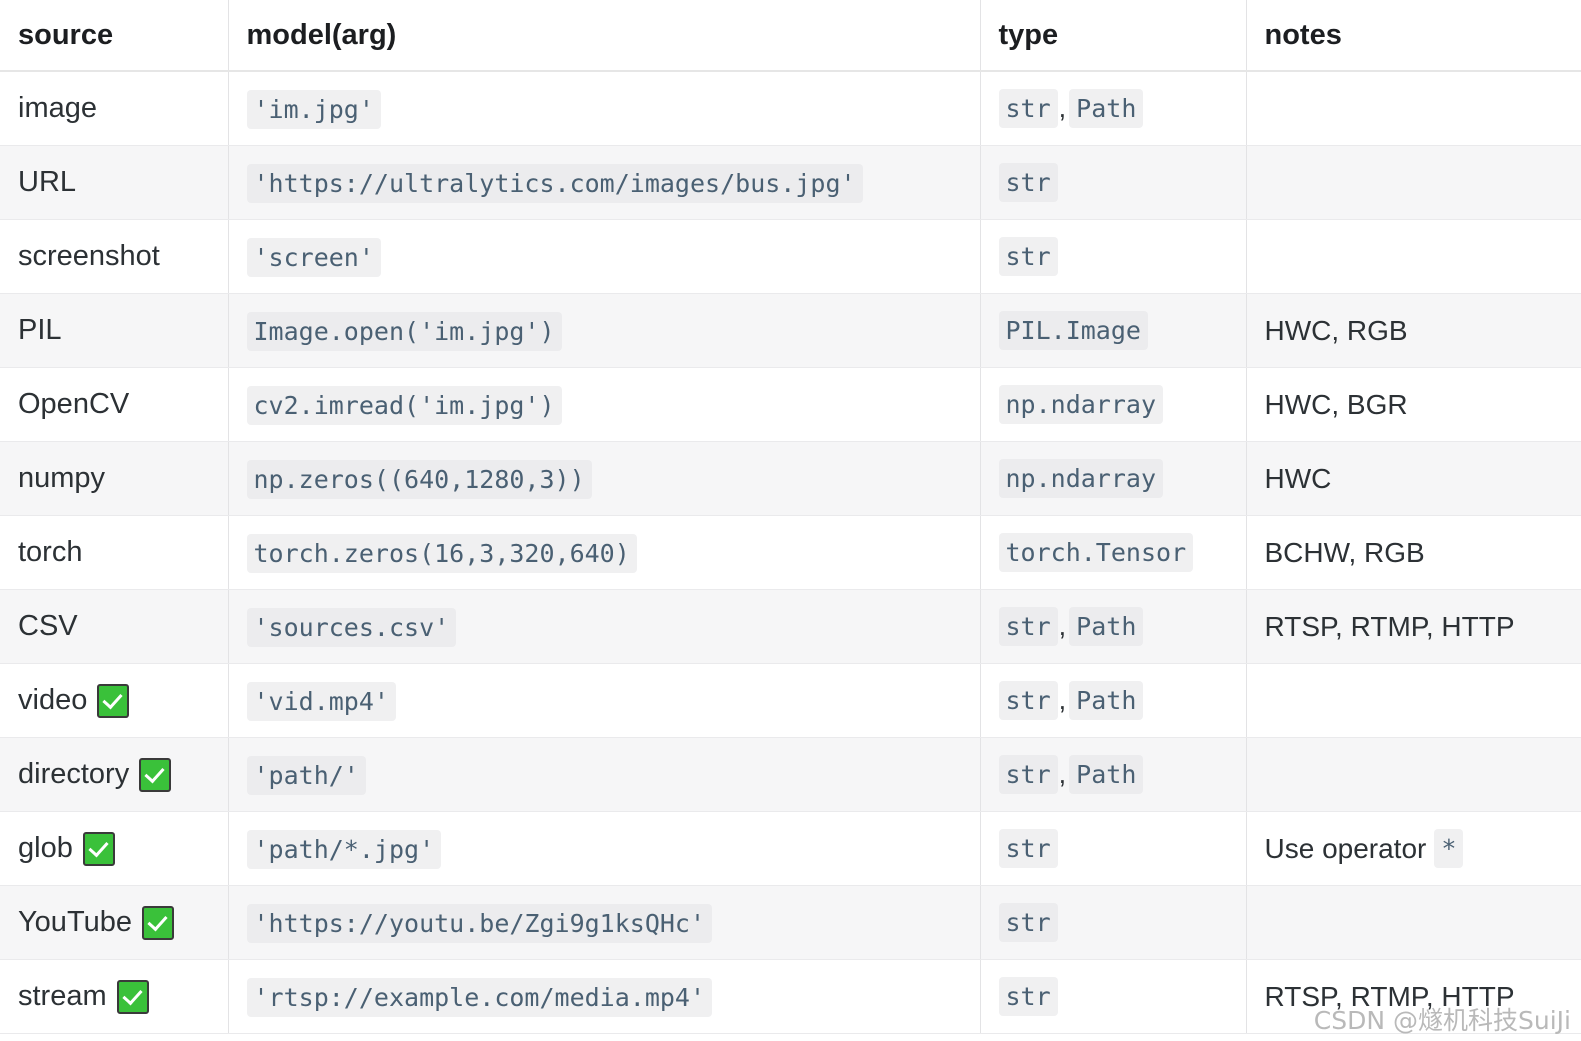  What do you see at coordinates (604, 404) in the screenshot?
I see `cell-model-arg: cv2.imread('im.jpg')` at bounding box center [604, 404].